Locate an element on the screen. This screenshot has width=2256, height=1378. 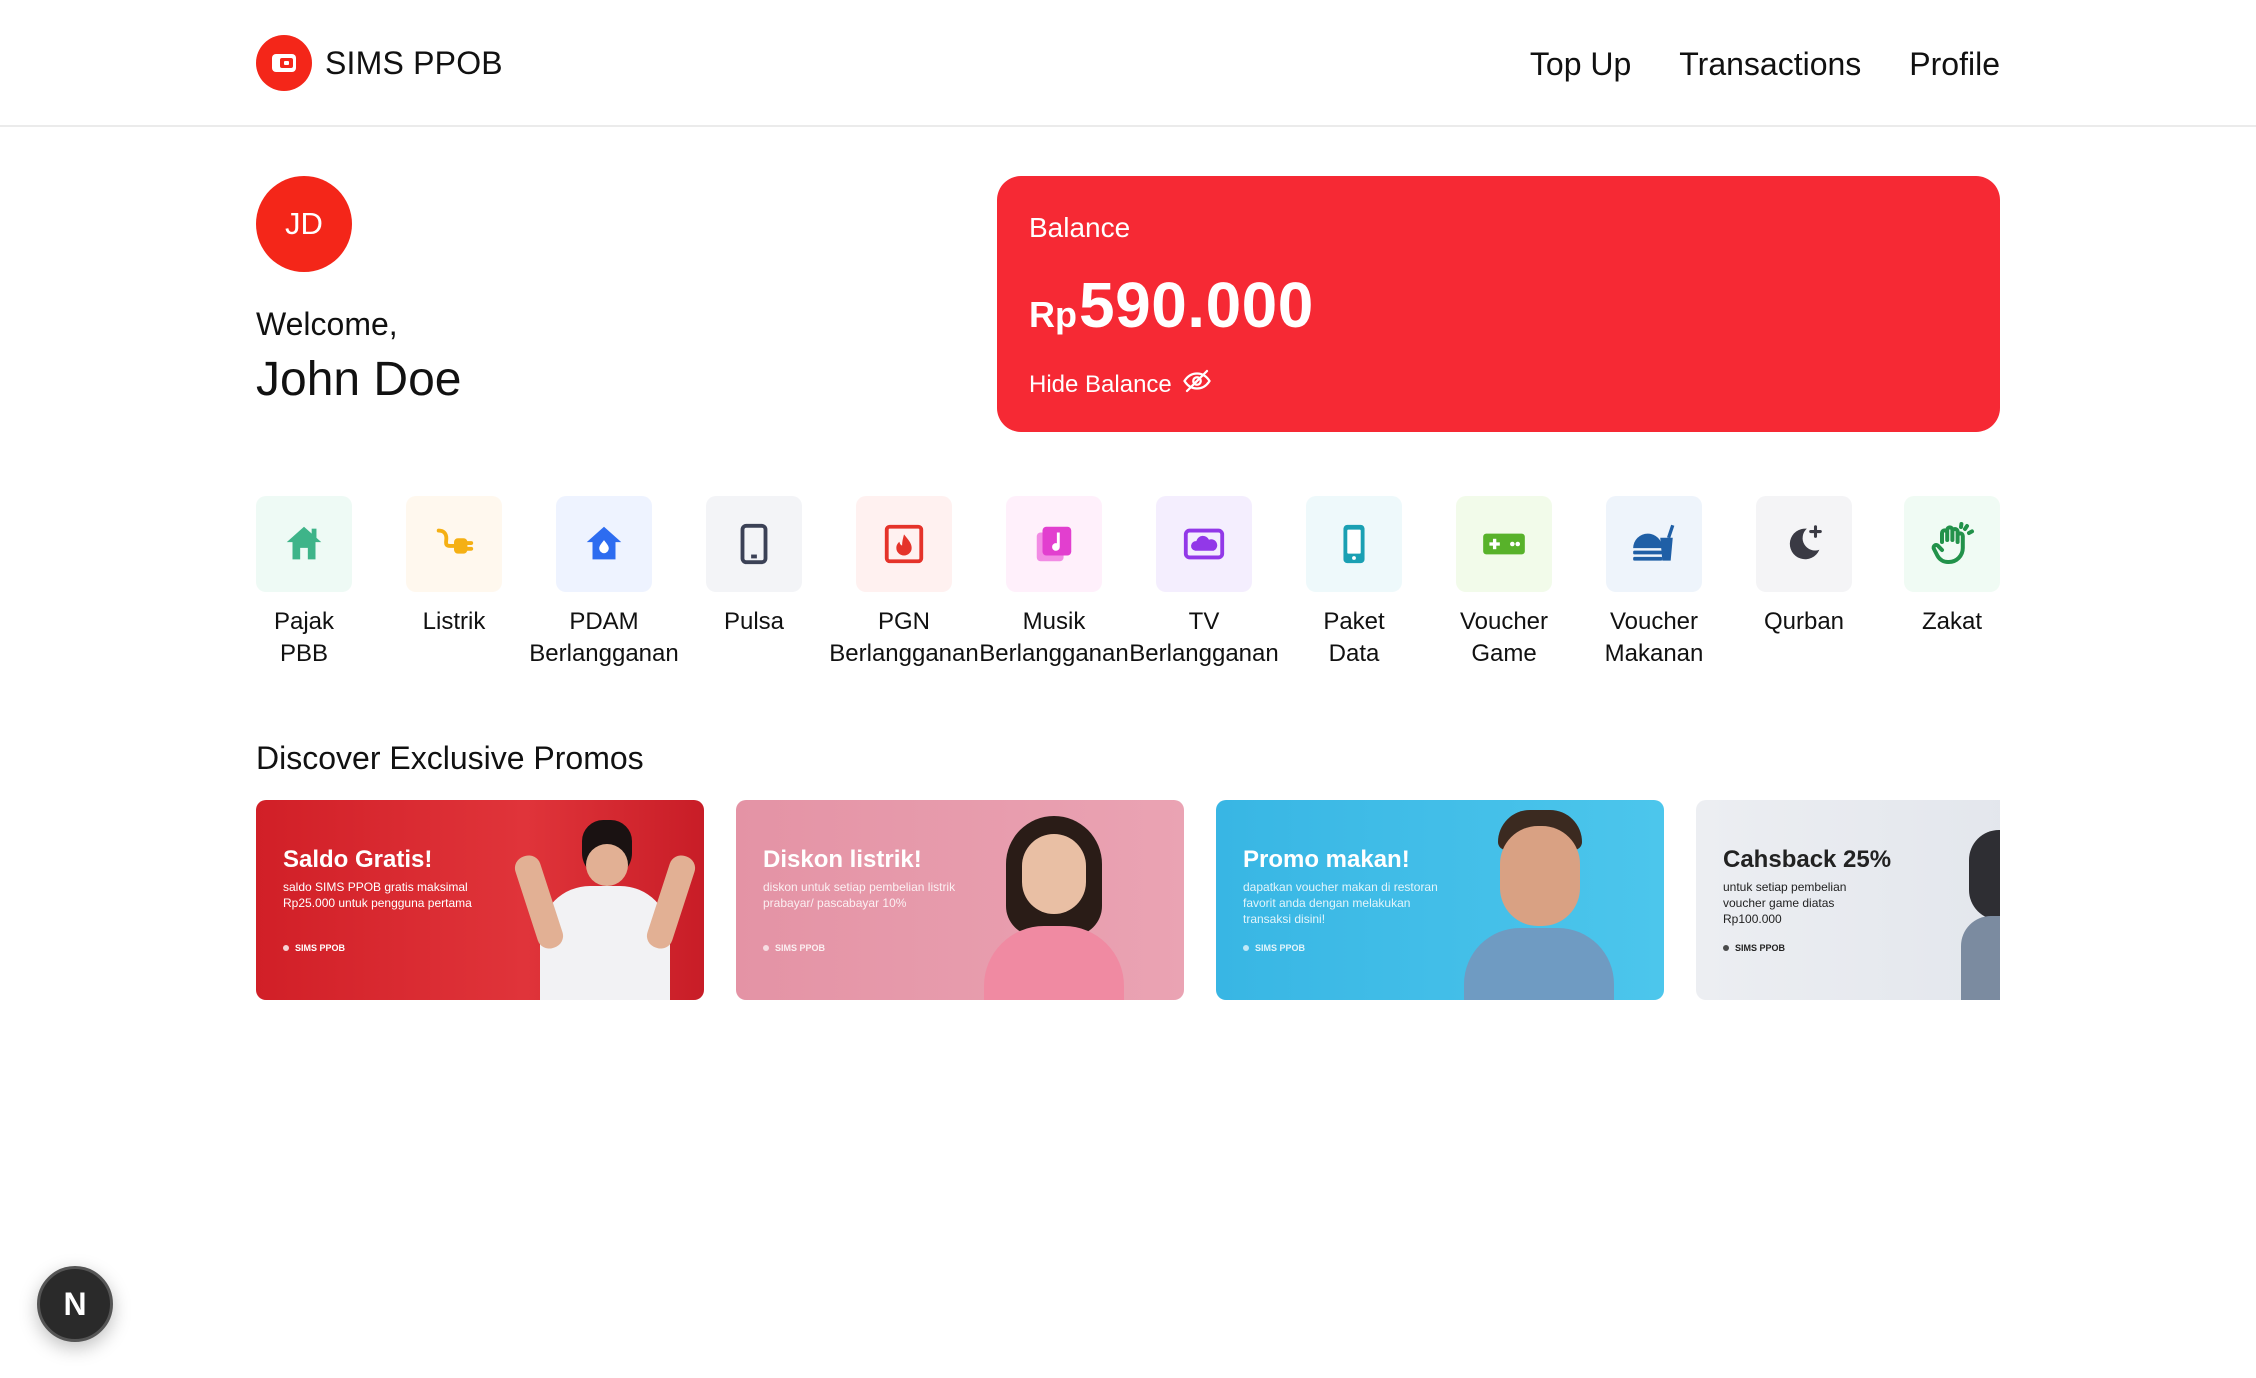
service-paket-data: Paket Data is located at coordinates (1354, 583).